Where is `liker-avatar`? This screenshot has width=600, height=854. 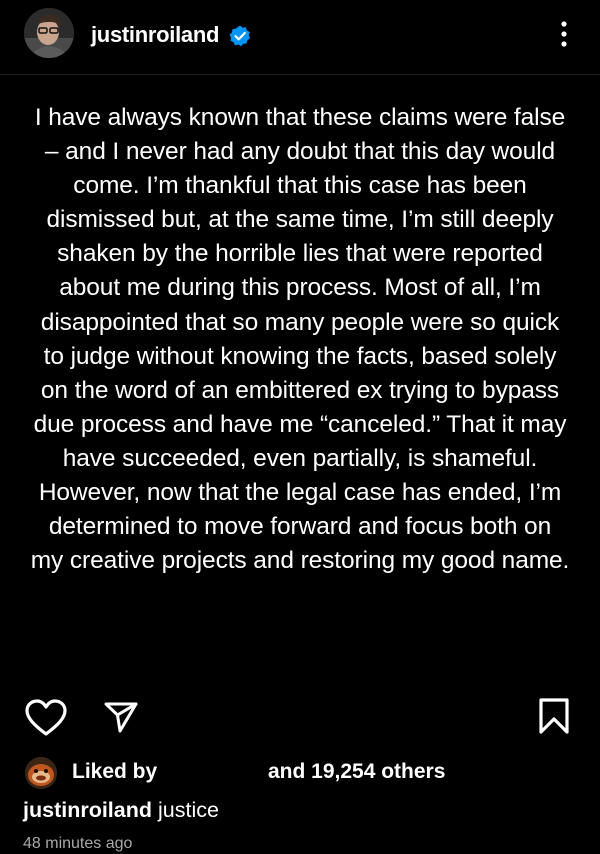
liker-avatar is located at coordinates (41, 773).